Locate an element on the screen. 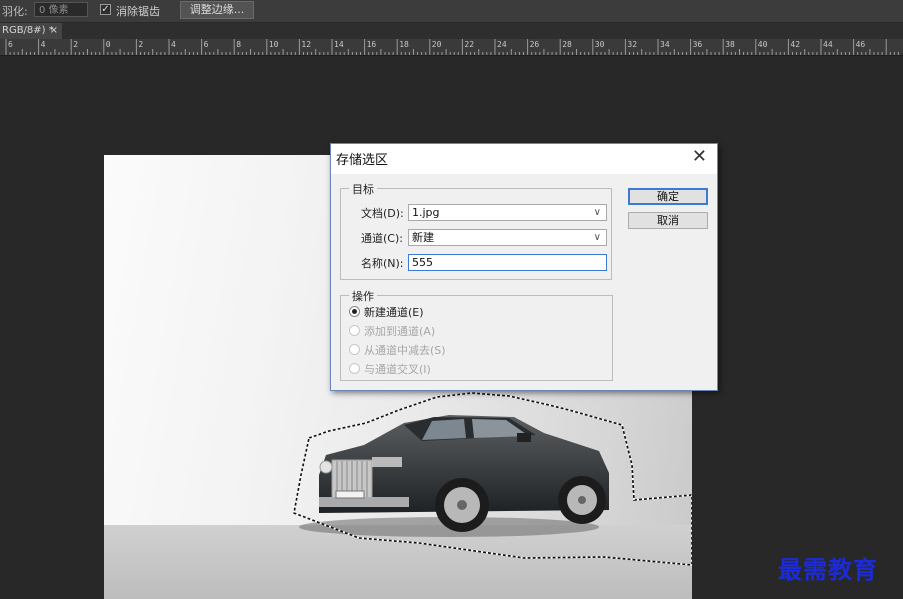  dialog-titlebar is located at coordinates (524, 159).